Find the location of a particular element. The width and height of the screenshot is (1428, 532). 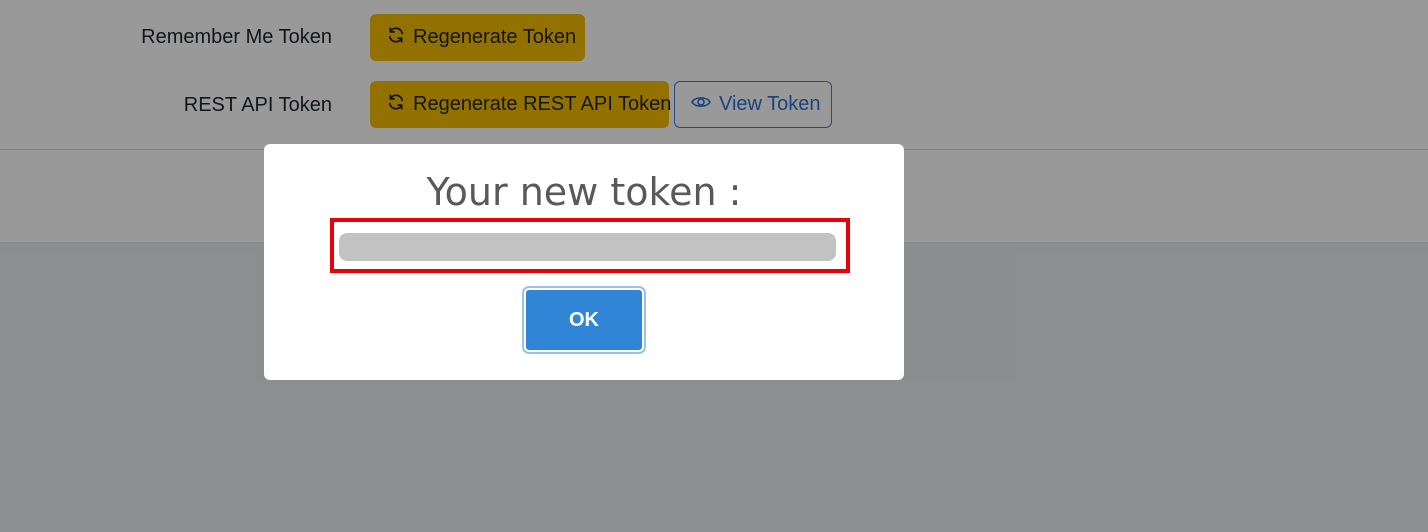

dialog-title: Your new token : is located at coordinates (584, 192).